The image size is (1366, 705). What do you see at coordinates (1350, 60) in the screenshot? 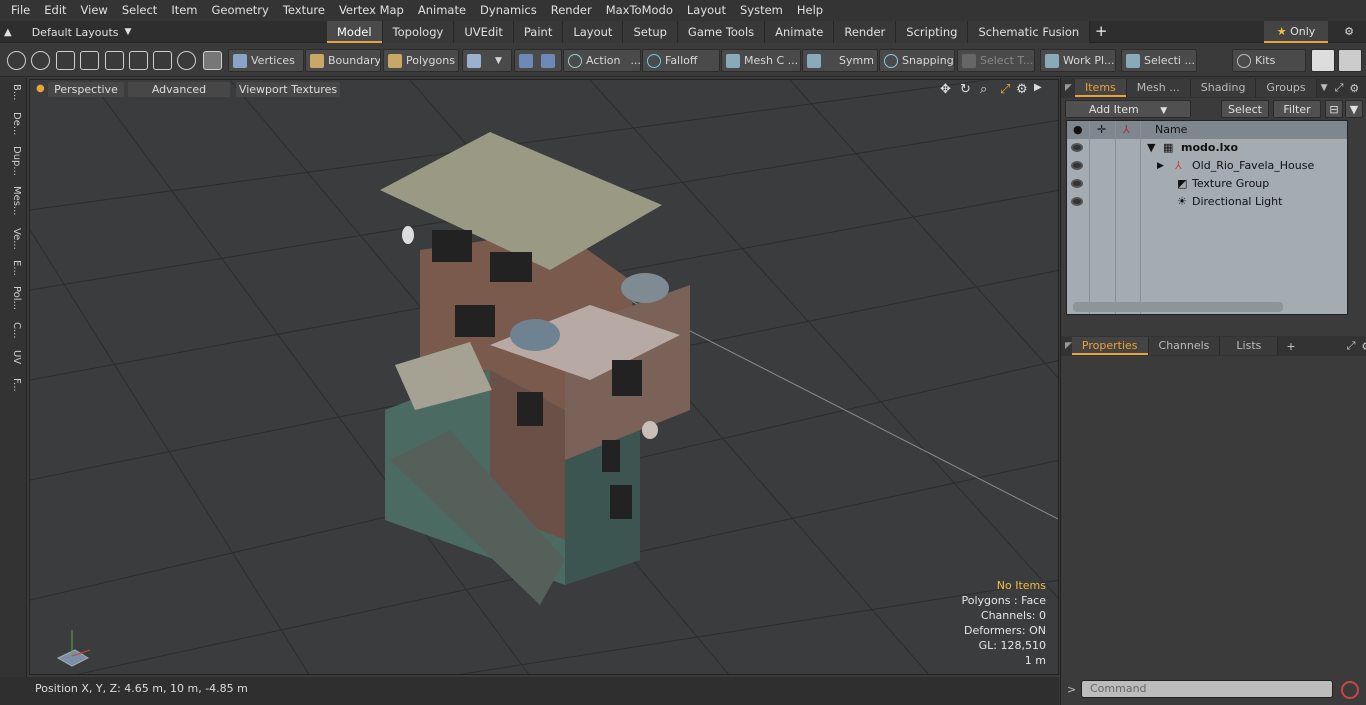
I see `unreal-icon` at bounding box center [1350, 60].